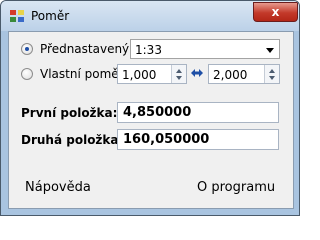 Image resolution: width=320 pixels, height=240 pixels. I want to click on custom-ratio-label: Vlastní poměr, so click(82, 74).